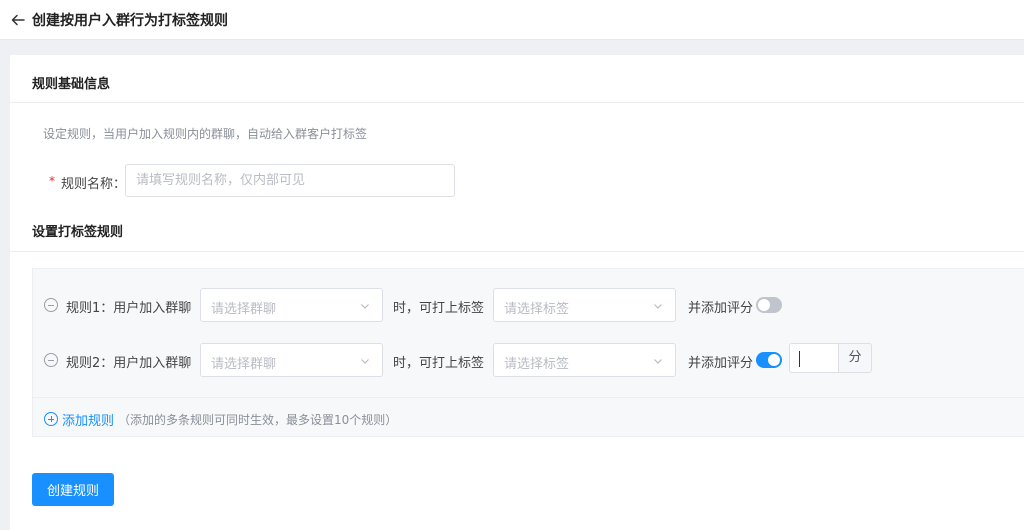  Describe the element at coordinates (528, 397) in the screenshot. I see `rules-divider` at that location.